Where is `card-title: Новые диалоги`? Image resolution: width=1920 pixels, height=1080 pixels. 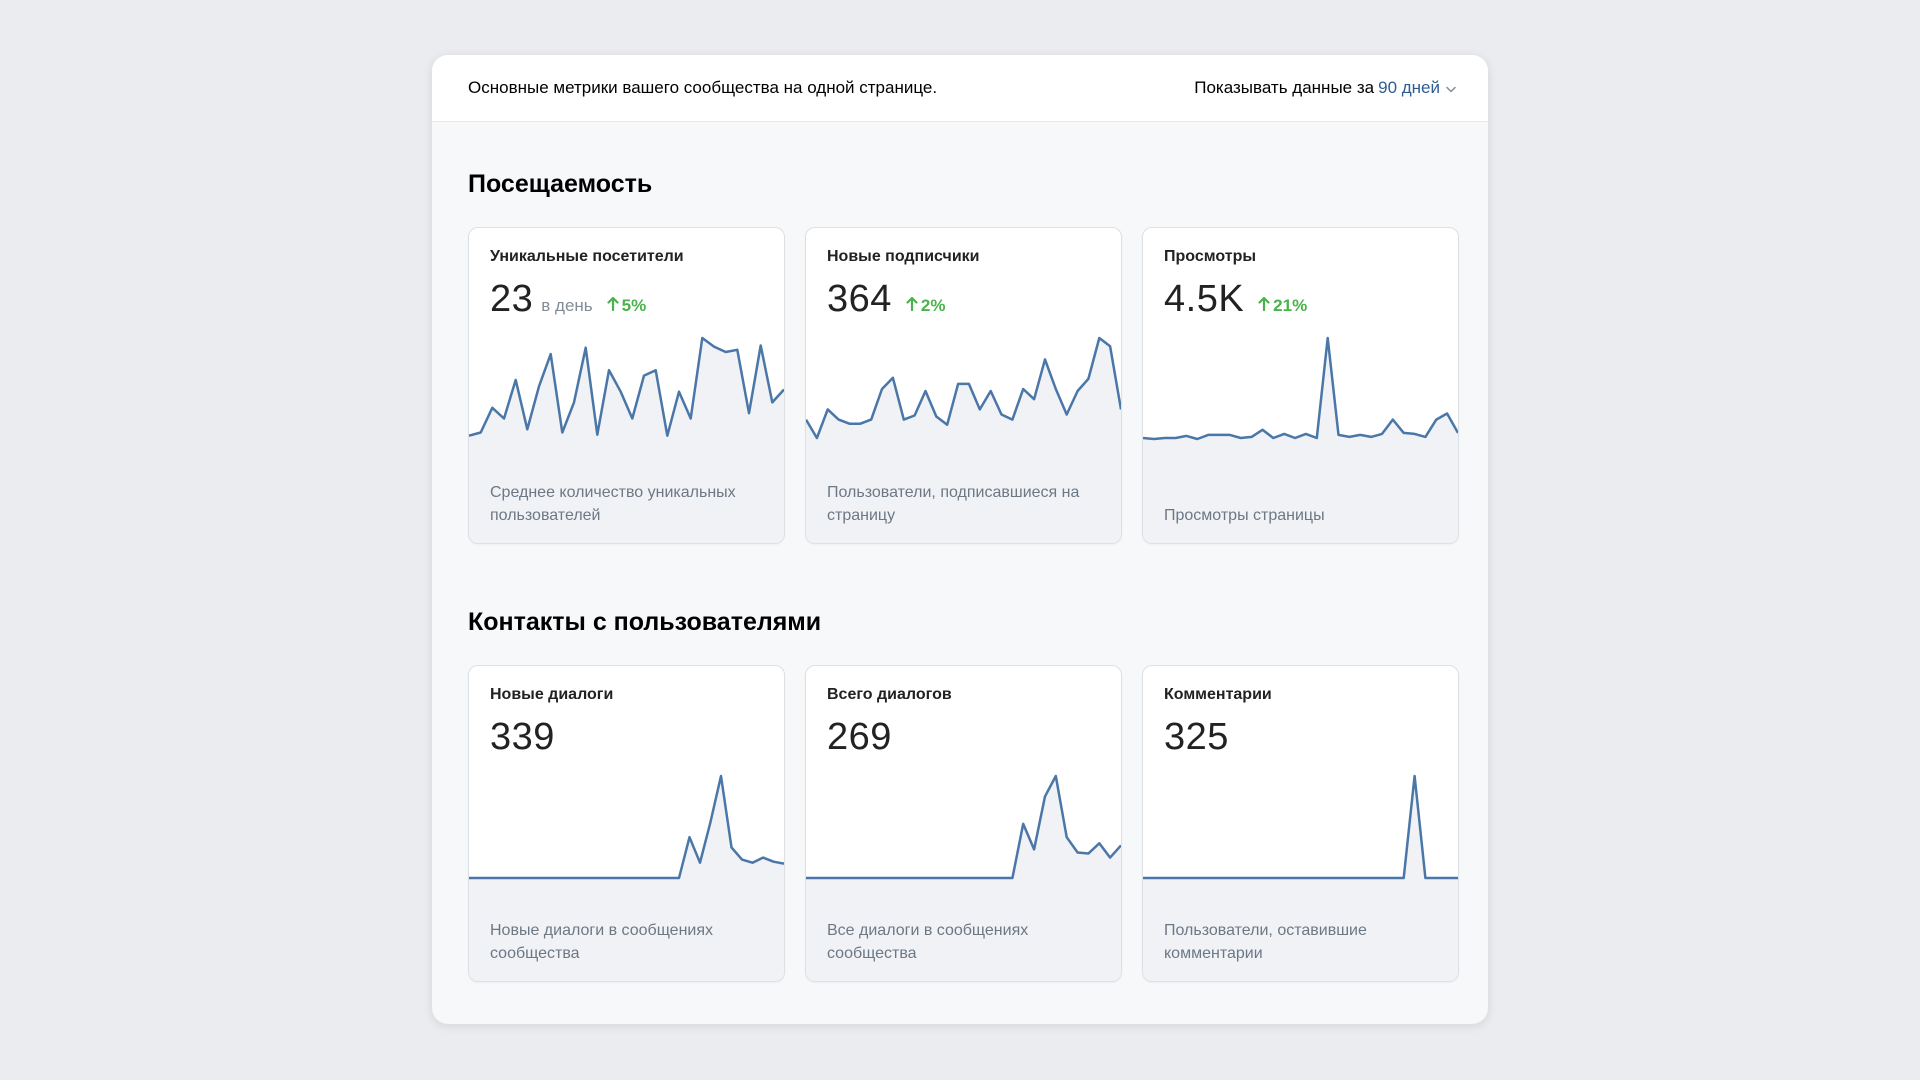 card-title: Новые диалоги is located at coordinates (552, 694).